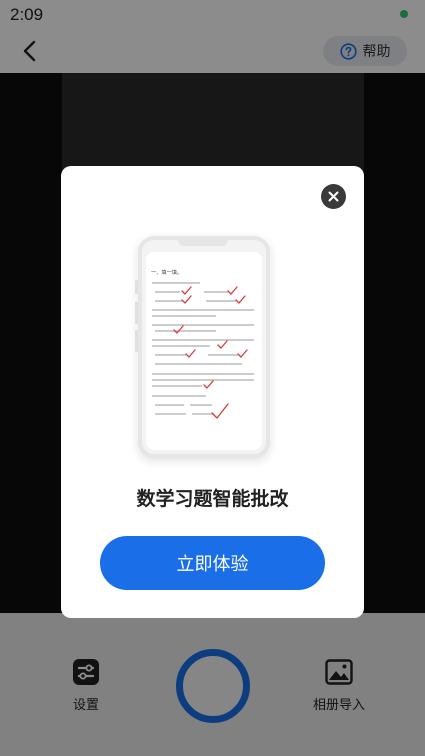 This screenshot has width=425, height=756. I want to click on close-button, so click(333, 196).